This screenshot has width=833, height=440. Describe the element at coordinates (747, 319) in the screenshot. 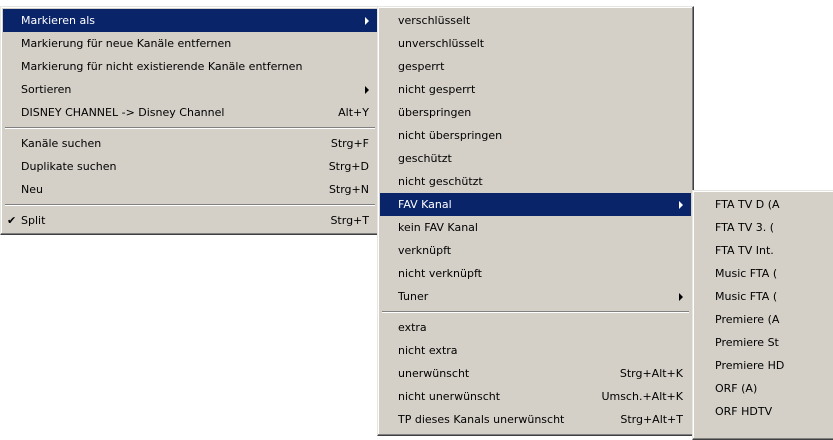

I see `menu-item-label: Premiere (A` at that location.